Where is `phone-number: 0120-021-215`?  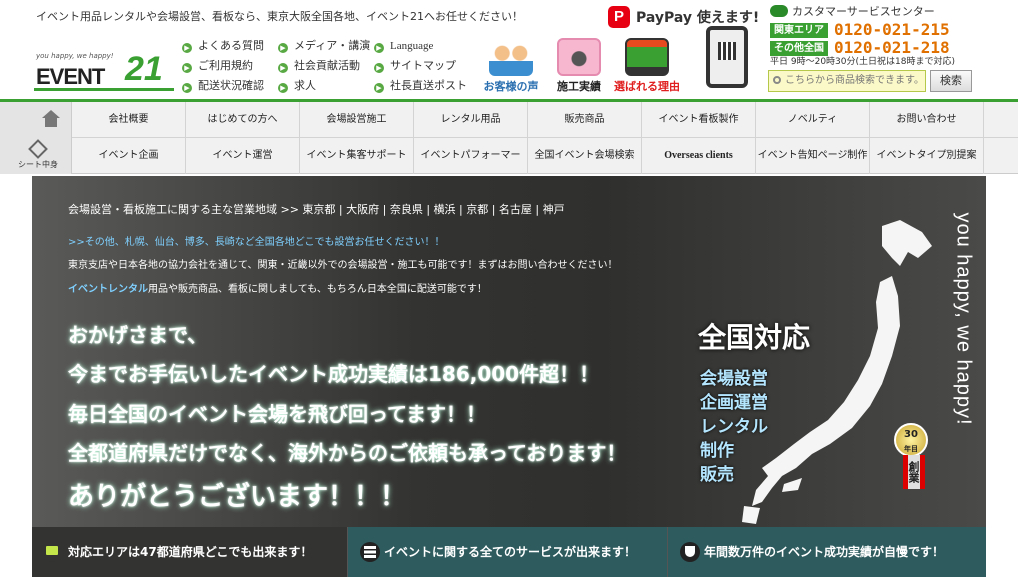
phone-number: 0120-021-215 is located at coordinates (892, 29).